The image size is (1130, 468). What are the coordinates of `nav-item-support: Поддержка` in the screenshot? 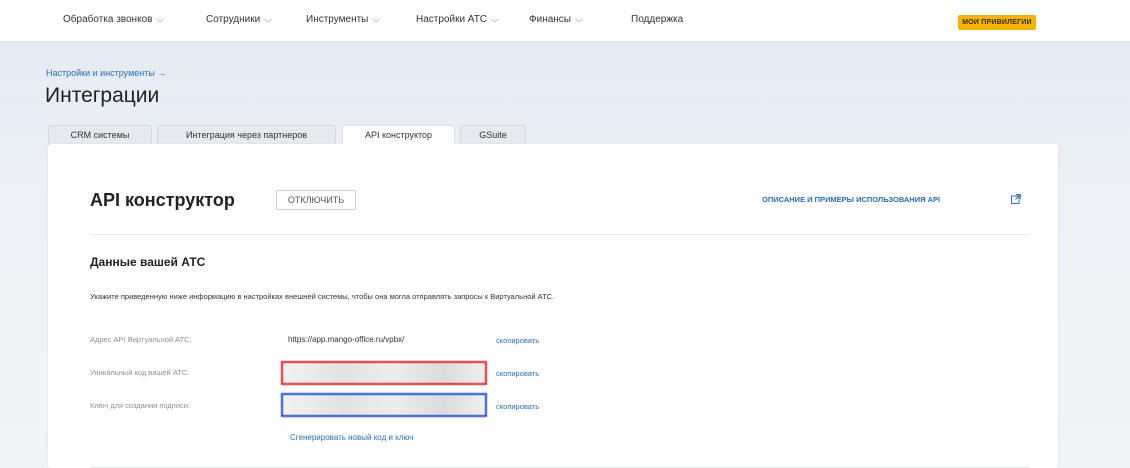 It's located at (657, 19).